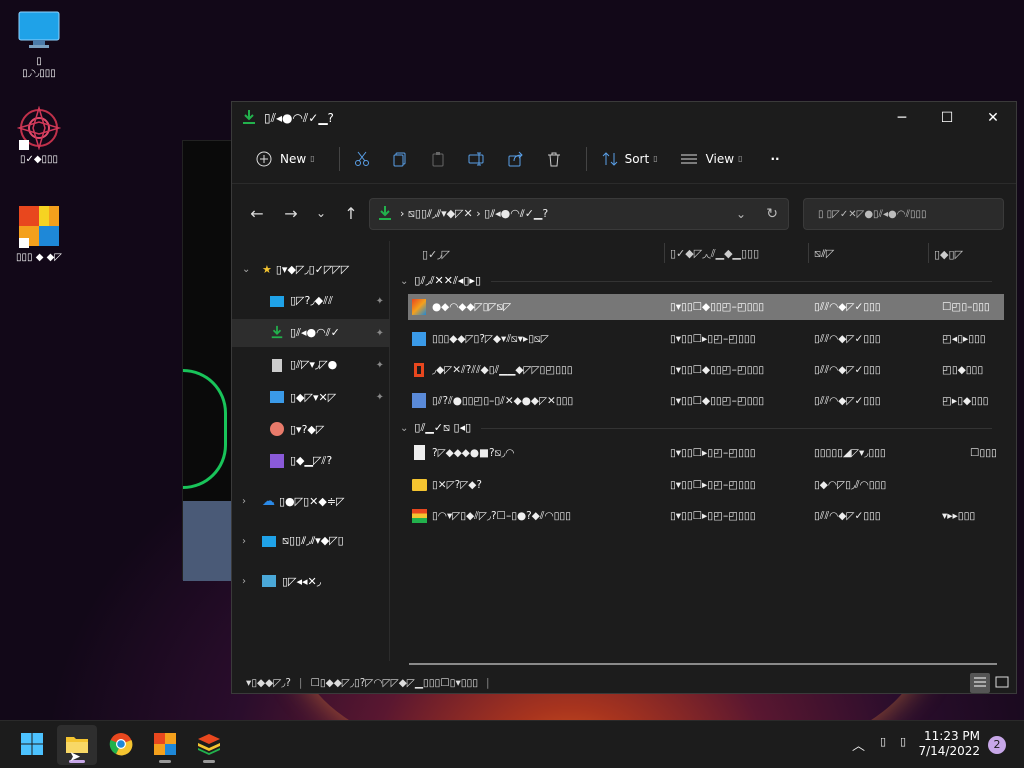  Describe the element at coordinates (703, 664) in the screenshot. I see `horizontal-scrollbar` at that location.